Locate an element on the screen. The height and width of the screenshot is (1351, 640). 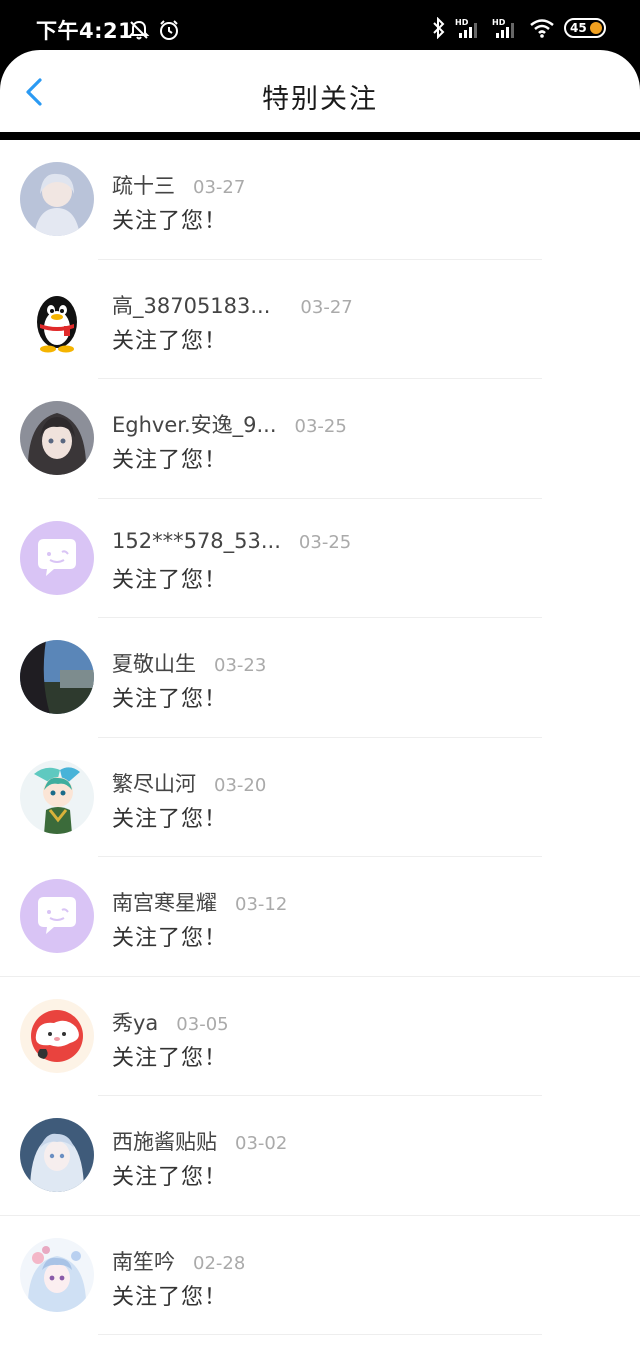
list-item: 西施酱贴贴 03-02 关注了您！ is located at coordinates (320, 1156).